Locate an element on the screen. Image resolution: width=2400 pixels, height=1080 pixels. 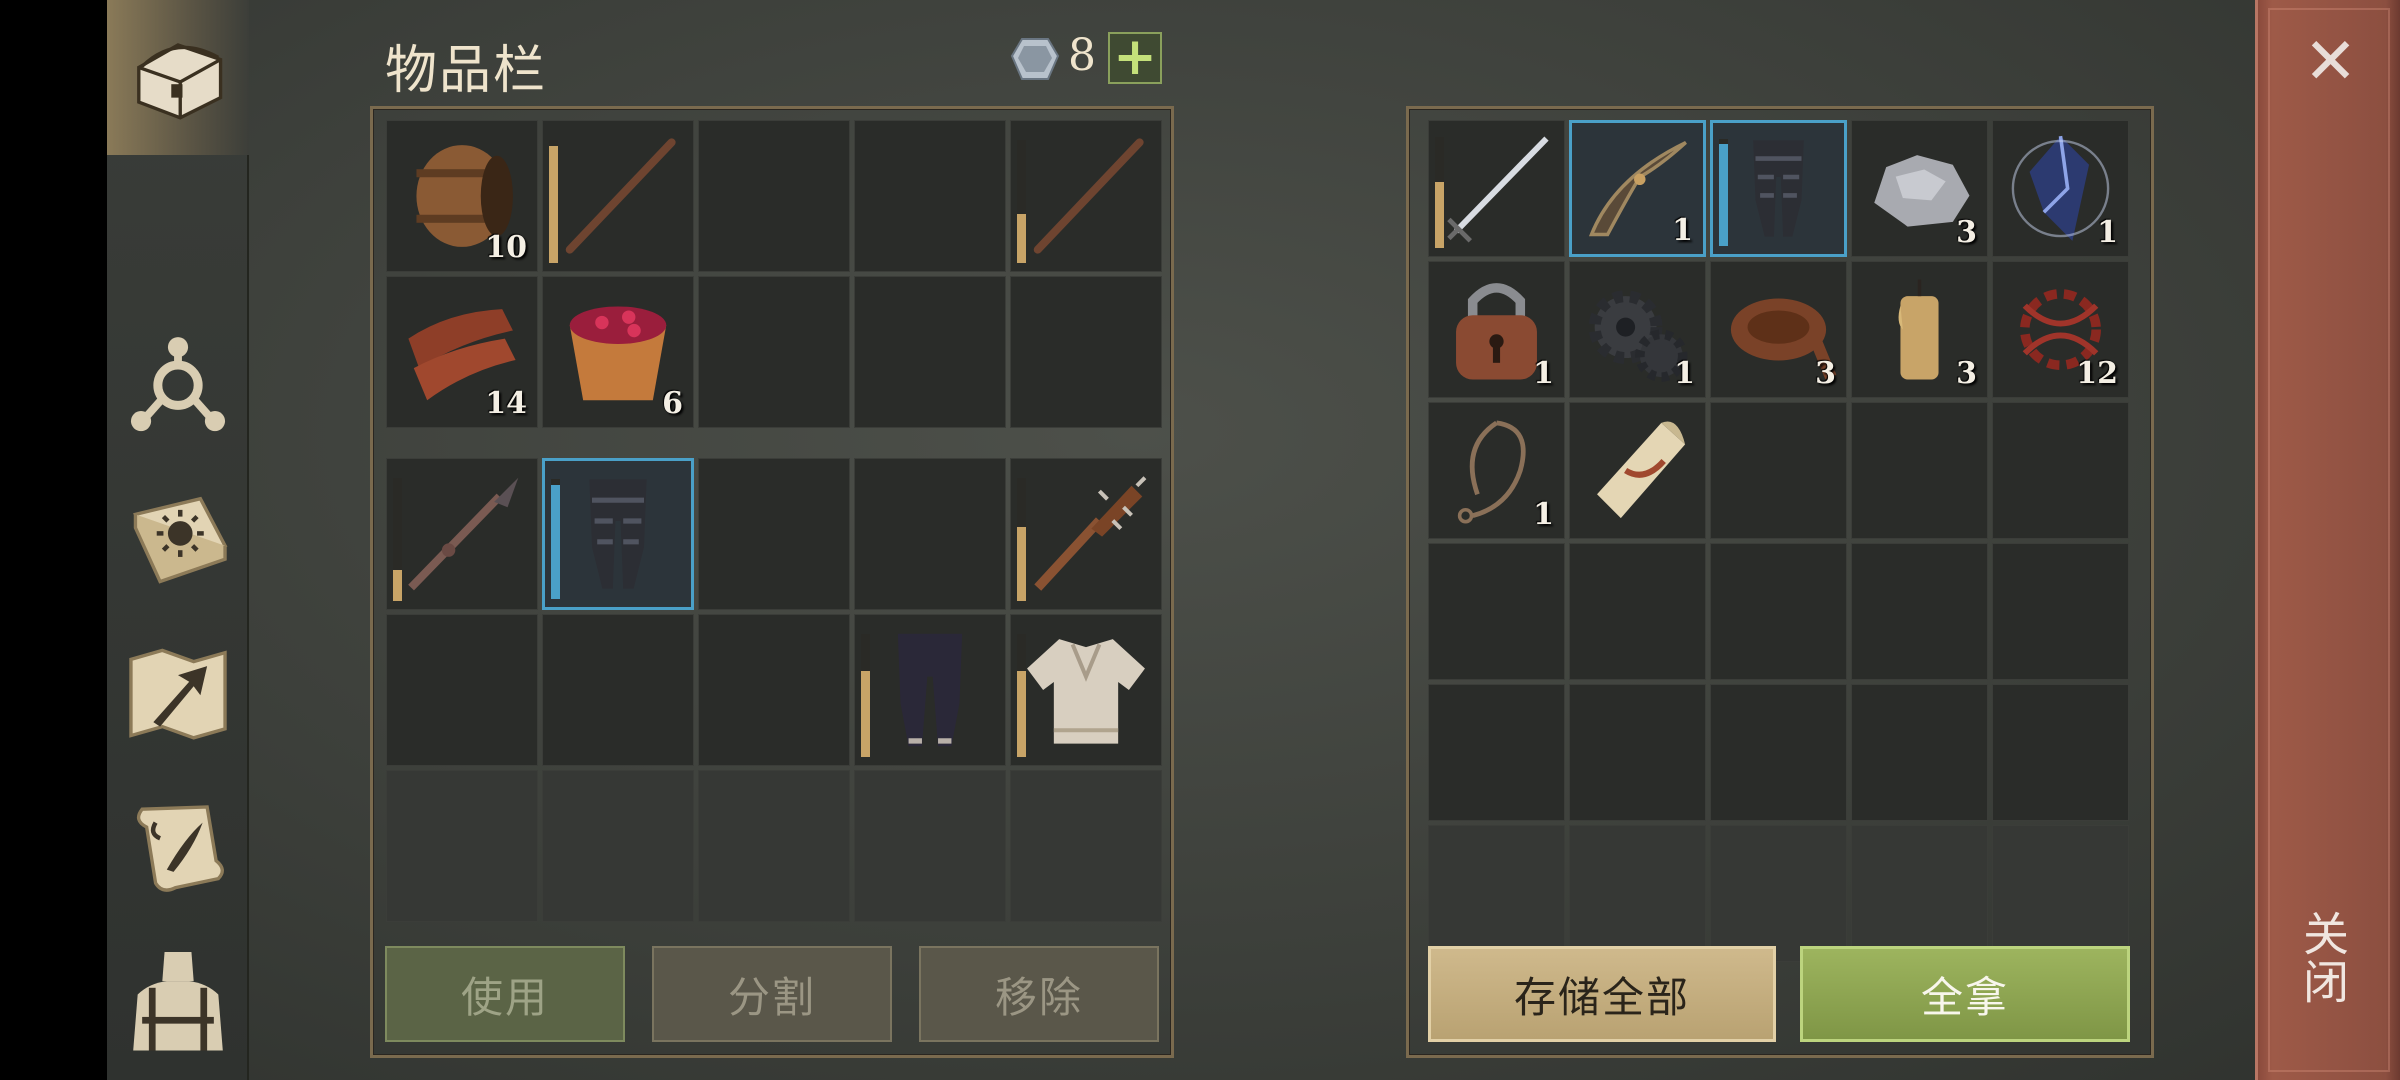
chest-tab is located at coordinates (178, 73).